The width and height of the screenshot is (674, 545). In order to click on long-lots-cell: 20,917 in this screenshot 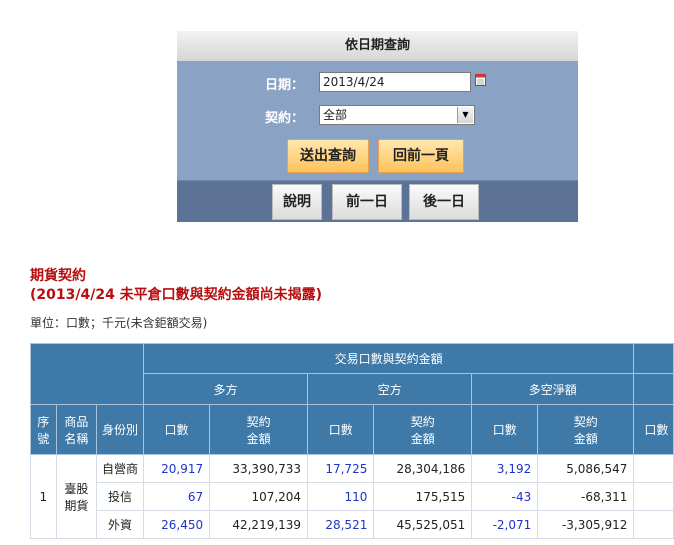, I will do `click(176, 468)`.